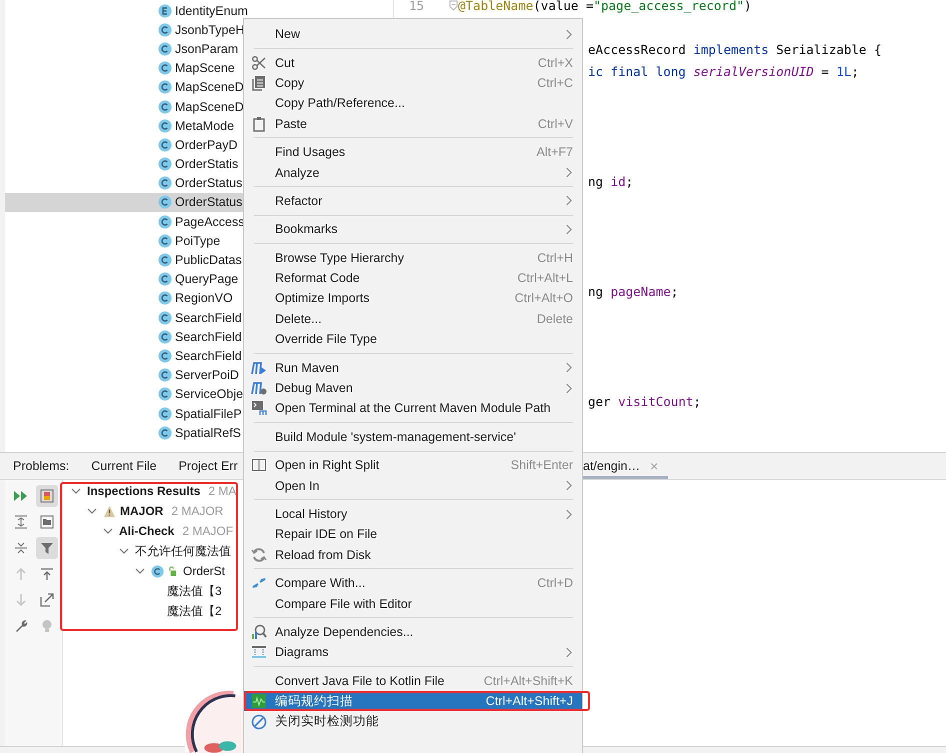  Describe the element at coordinates (413, 534) in the screenshot. I see `menu-item: Repair IDE on File` at that location.